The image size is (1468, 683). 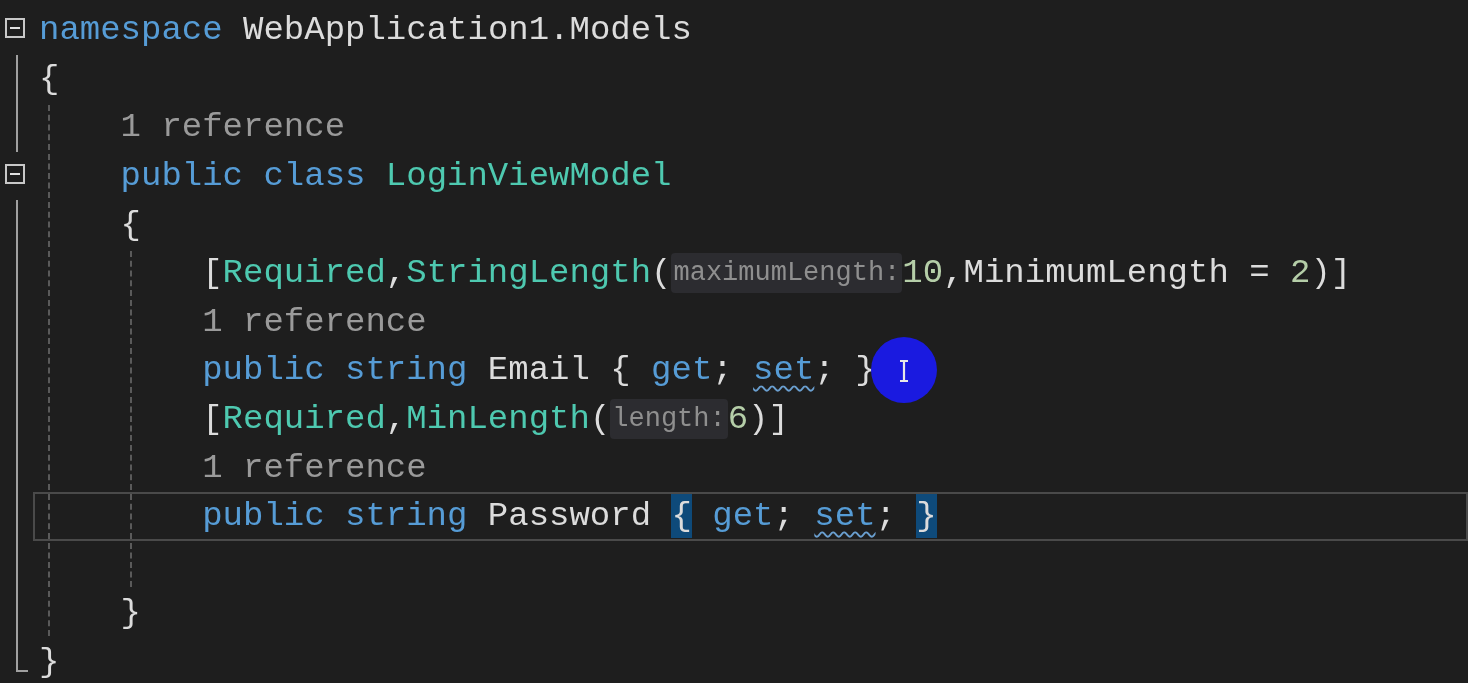 What do you see at coordinates (243, 177) in the screenshot?
I see `code-token: public class` at bounding box center [243, 177].